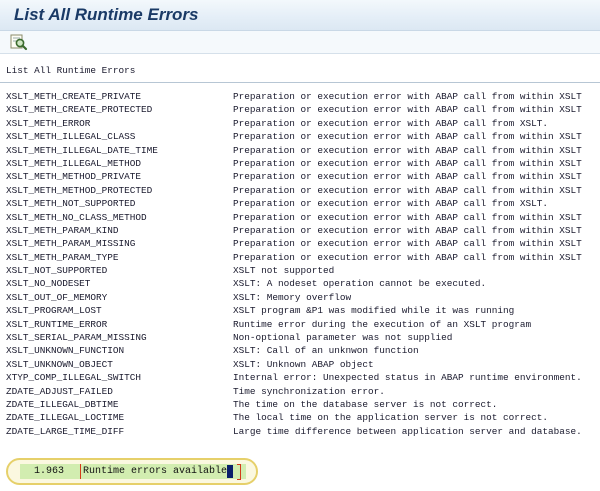 The height and width of the screenshot is (491, 600). Describe the element at coordinates (300, 82) in the screenshot. I see `header-divider` at that location.